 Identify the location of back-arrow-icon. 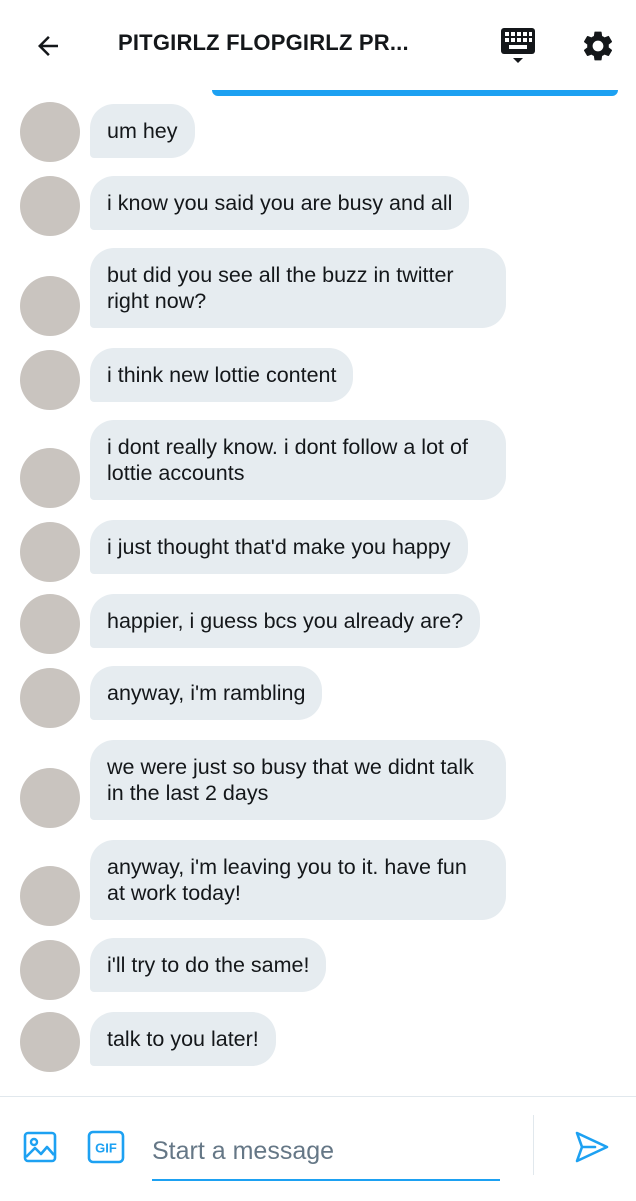
(48, 46).